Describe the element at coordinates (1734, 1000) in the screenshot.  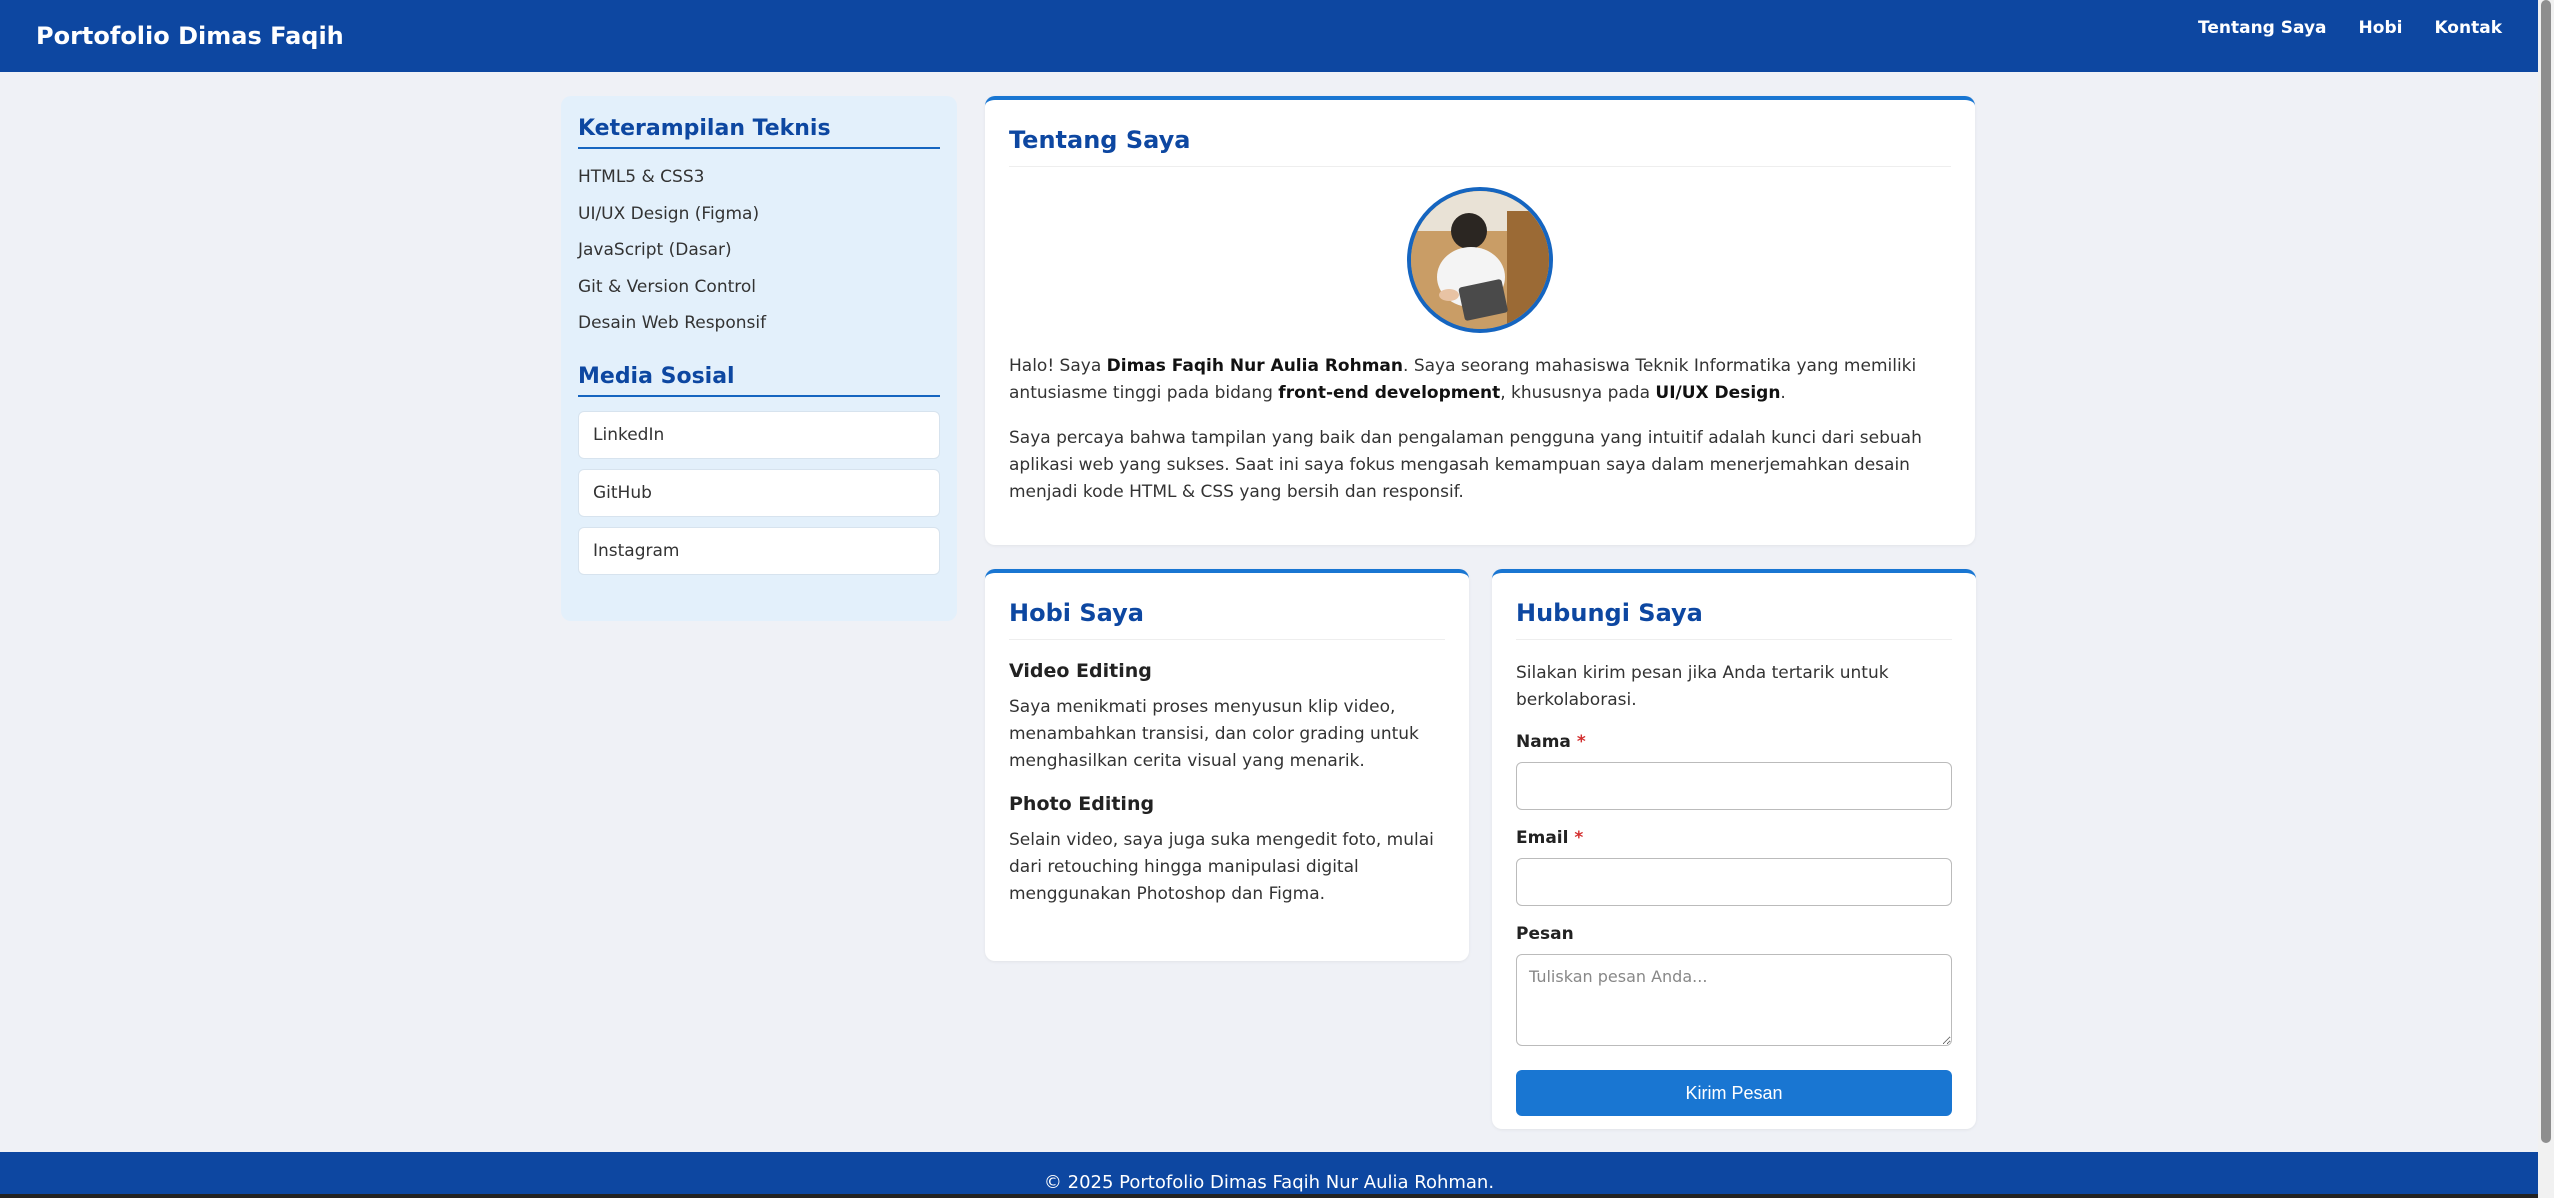
I see `message-textarea` at that location.